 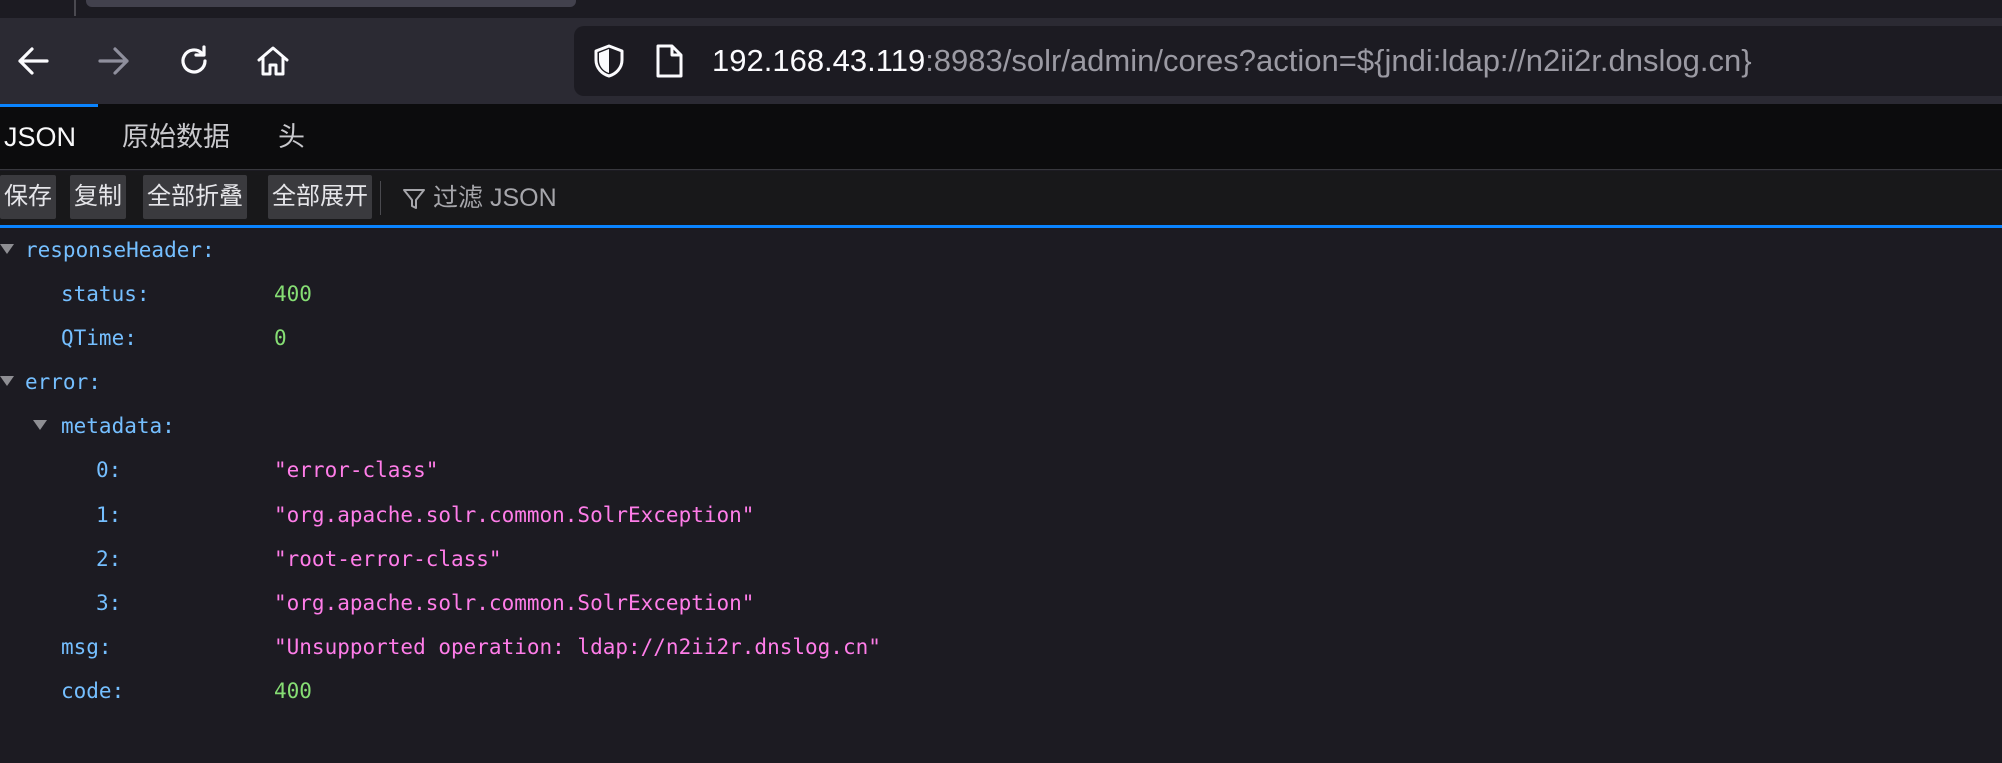 I want to click on json-value: "root-error-class", so click(x=388, y=559).